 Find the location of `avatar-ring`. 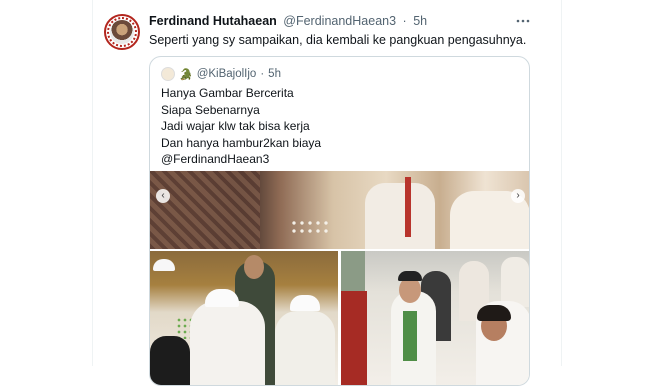

avatar-ring is located at coordinates (122, 32).